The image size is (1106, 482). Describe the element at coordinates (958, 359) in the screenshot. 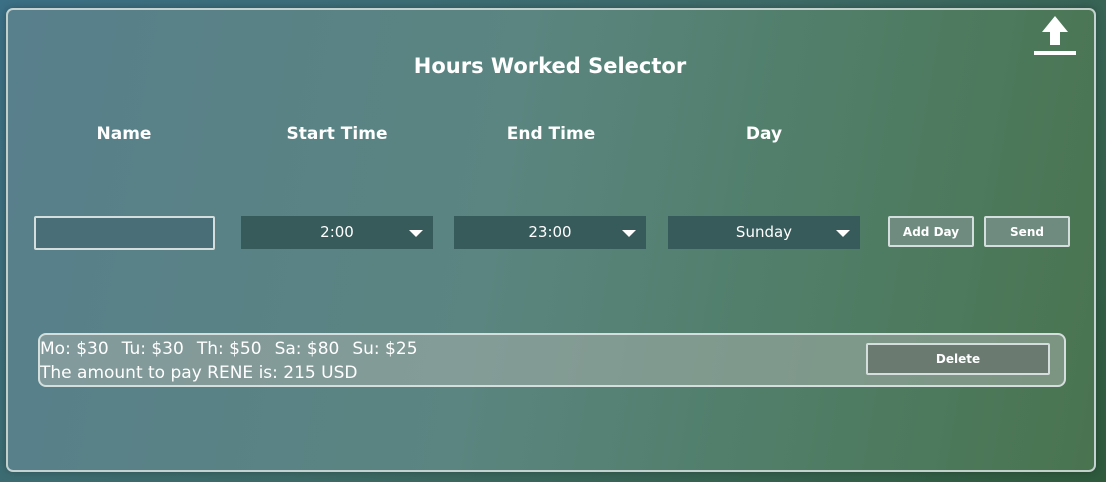

I see `delete-button: Delete` at that location.